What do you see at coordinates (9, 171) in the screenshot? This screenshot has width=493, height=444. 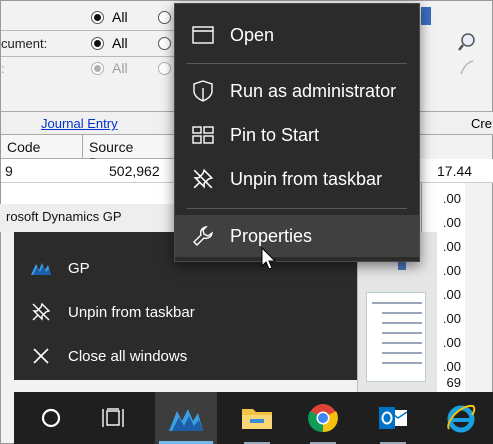 I see `cell-code: 9` at bounding box center [9, 171].